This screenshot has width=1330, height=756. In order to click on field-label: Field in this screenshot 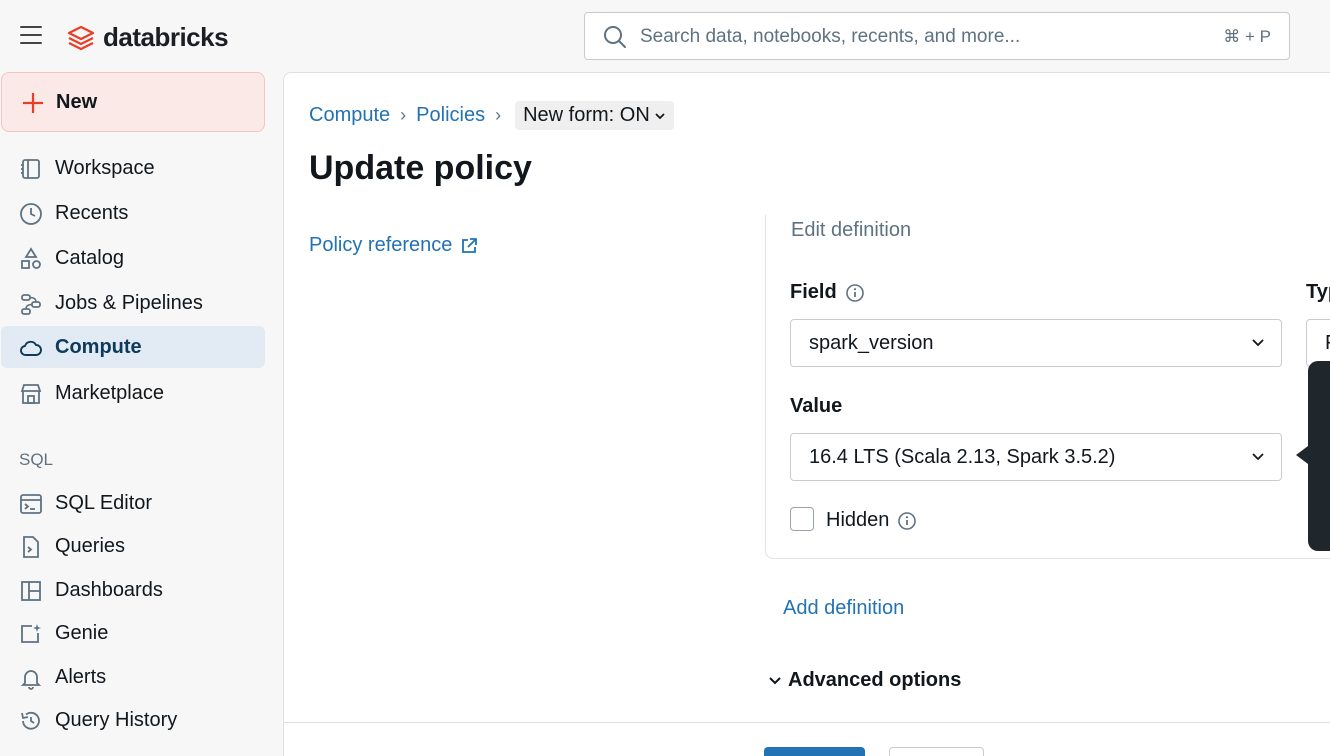, I will do `click(827, 292)`.